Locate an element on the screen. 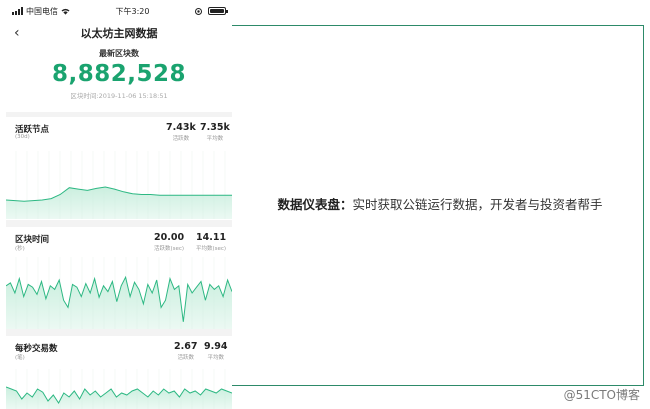 The width and height of the screenshot is (650, 409). status-bar: 中国电信 下午3:20 is located at coordinates (119, 11).